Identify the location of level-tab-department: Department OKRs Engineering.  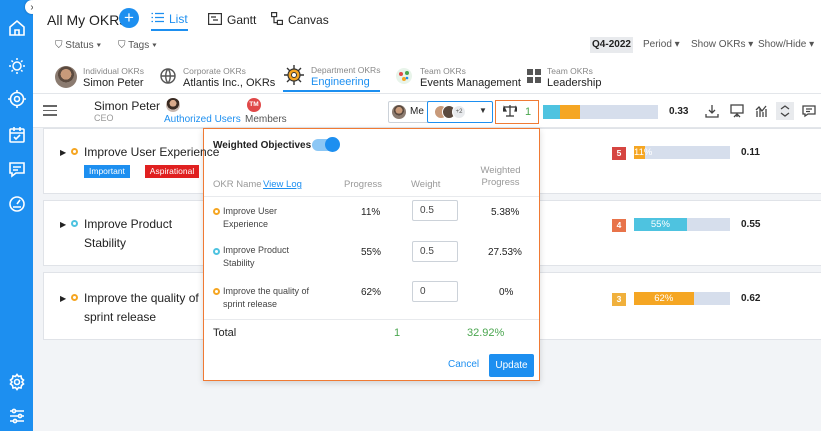
(332, 77).